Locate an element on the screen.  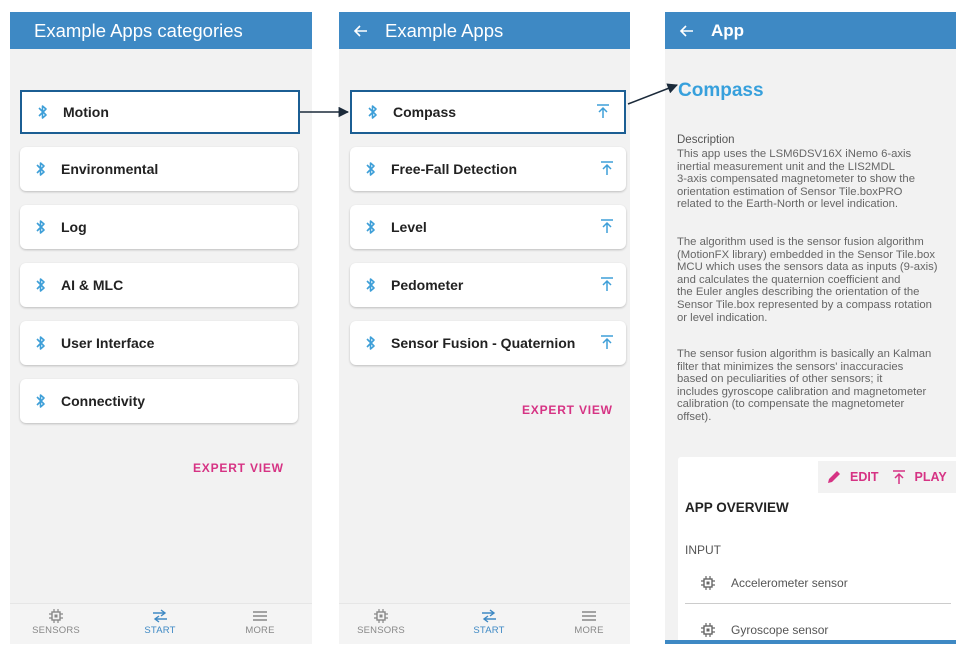
app-item-sensor-fusion: Sensor Fusion - Quaternion is located at coordinates (488, 343).